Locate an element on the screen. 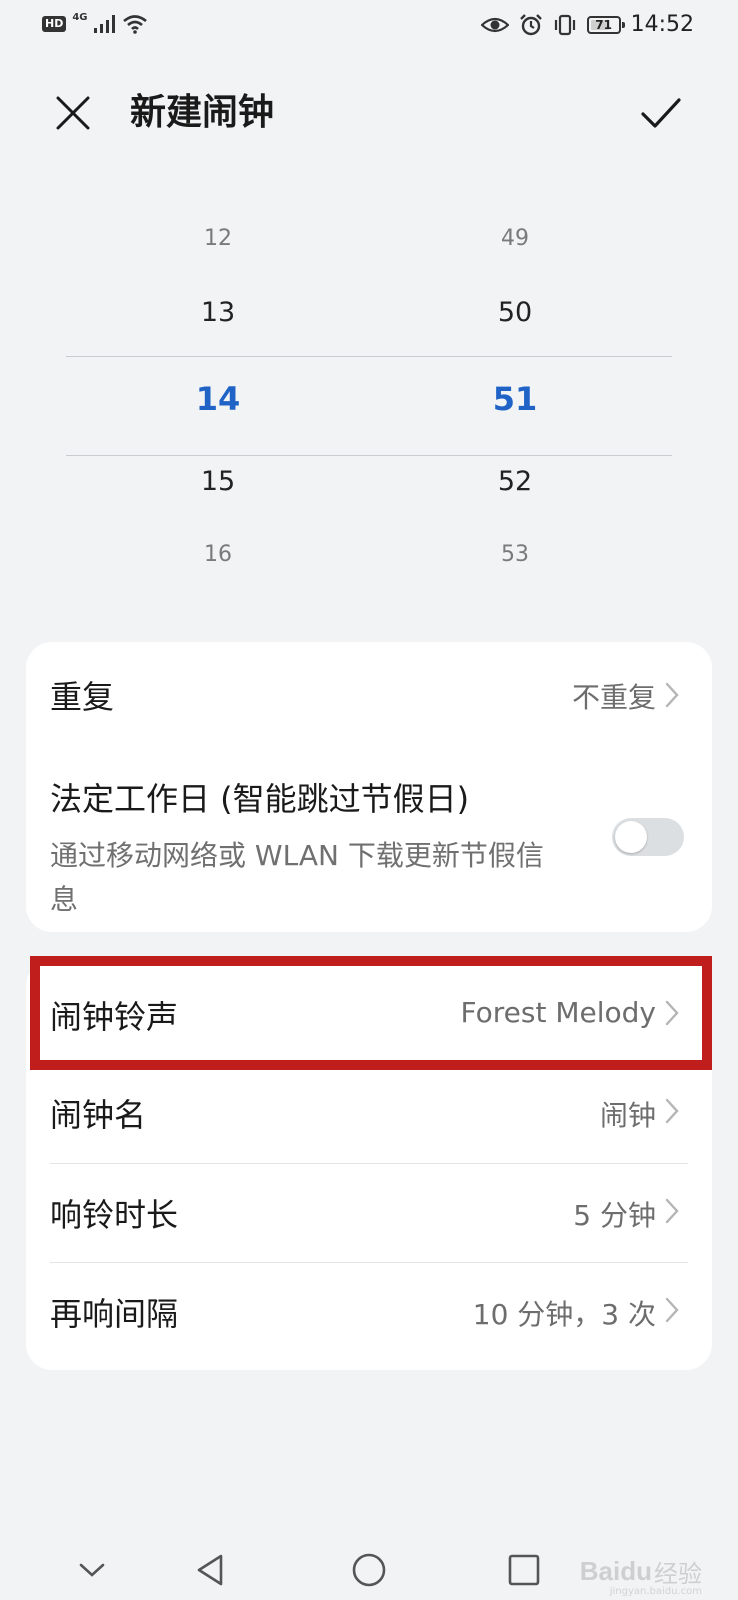  nav-home-button is located at coordinates (369, 1570).